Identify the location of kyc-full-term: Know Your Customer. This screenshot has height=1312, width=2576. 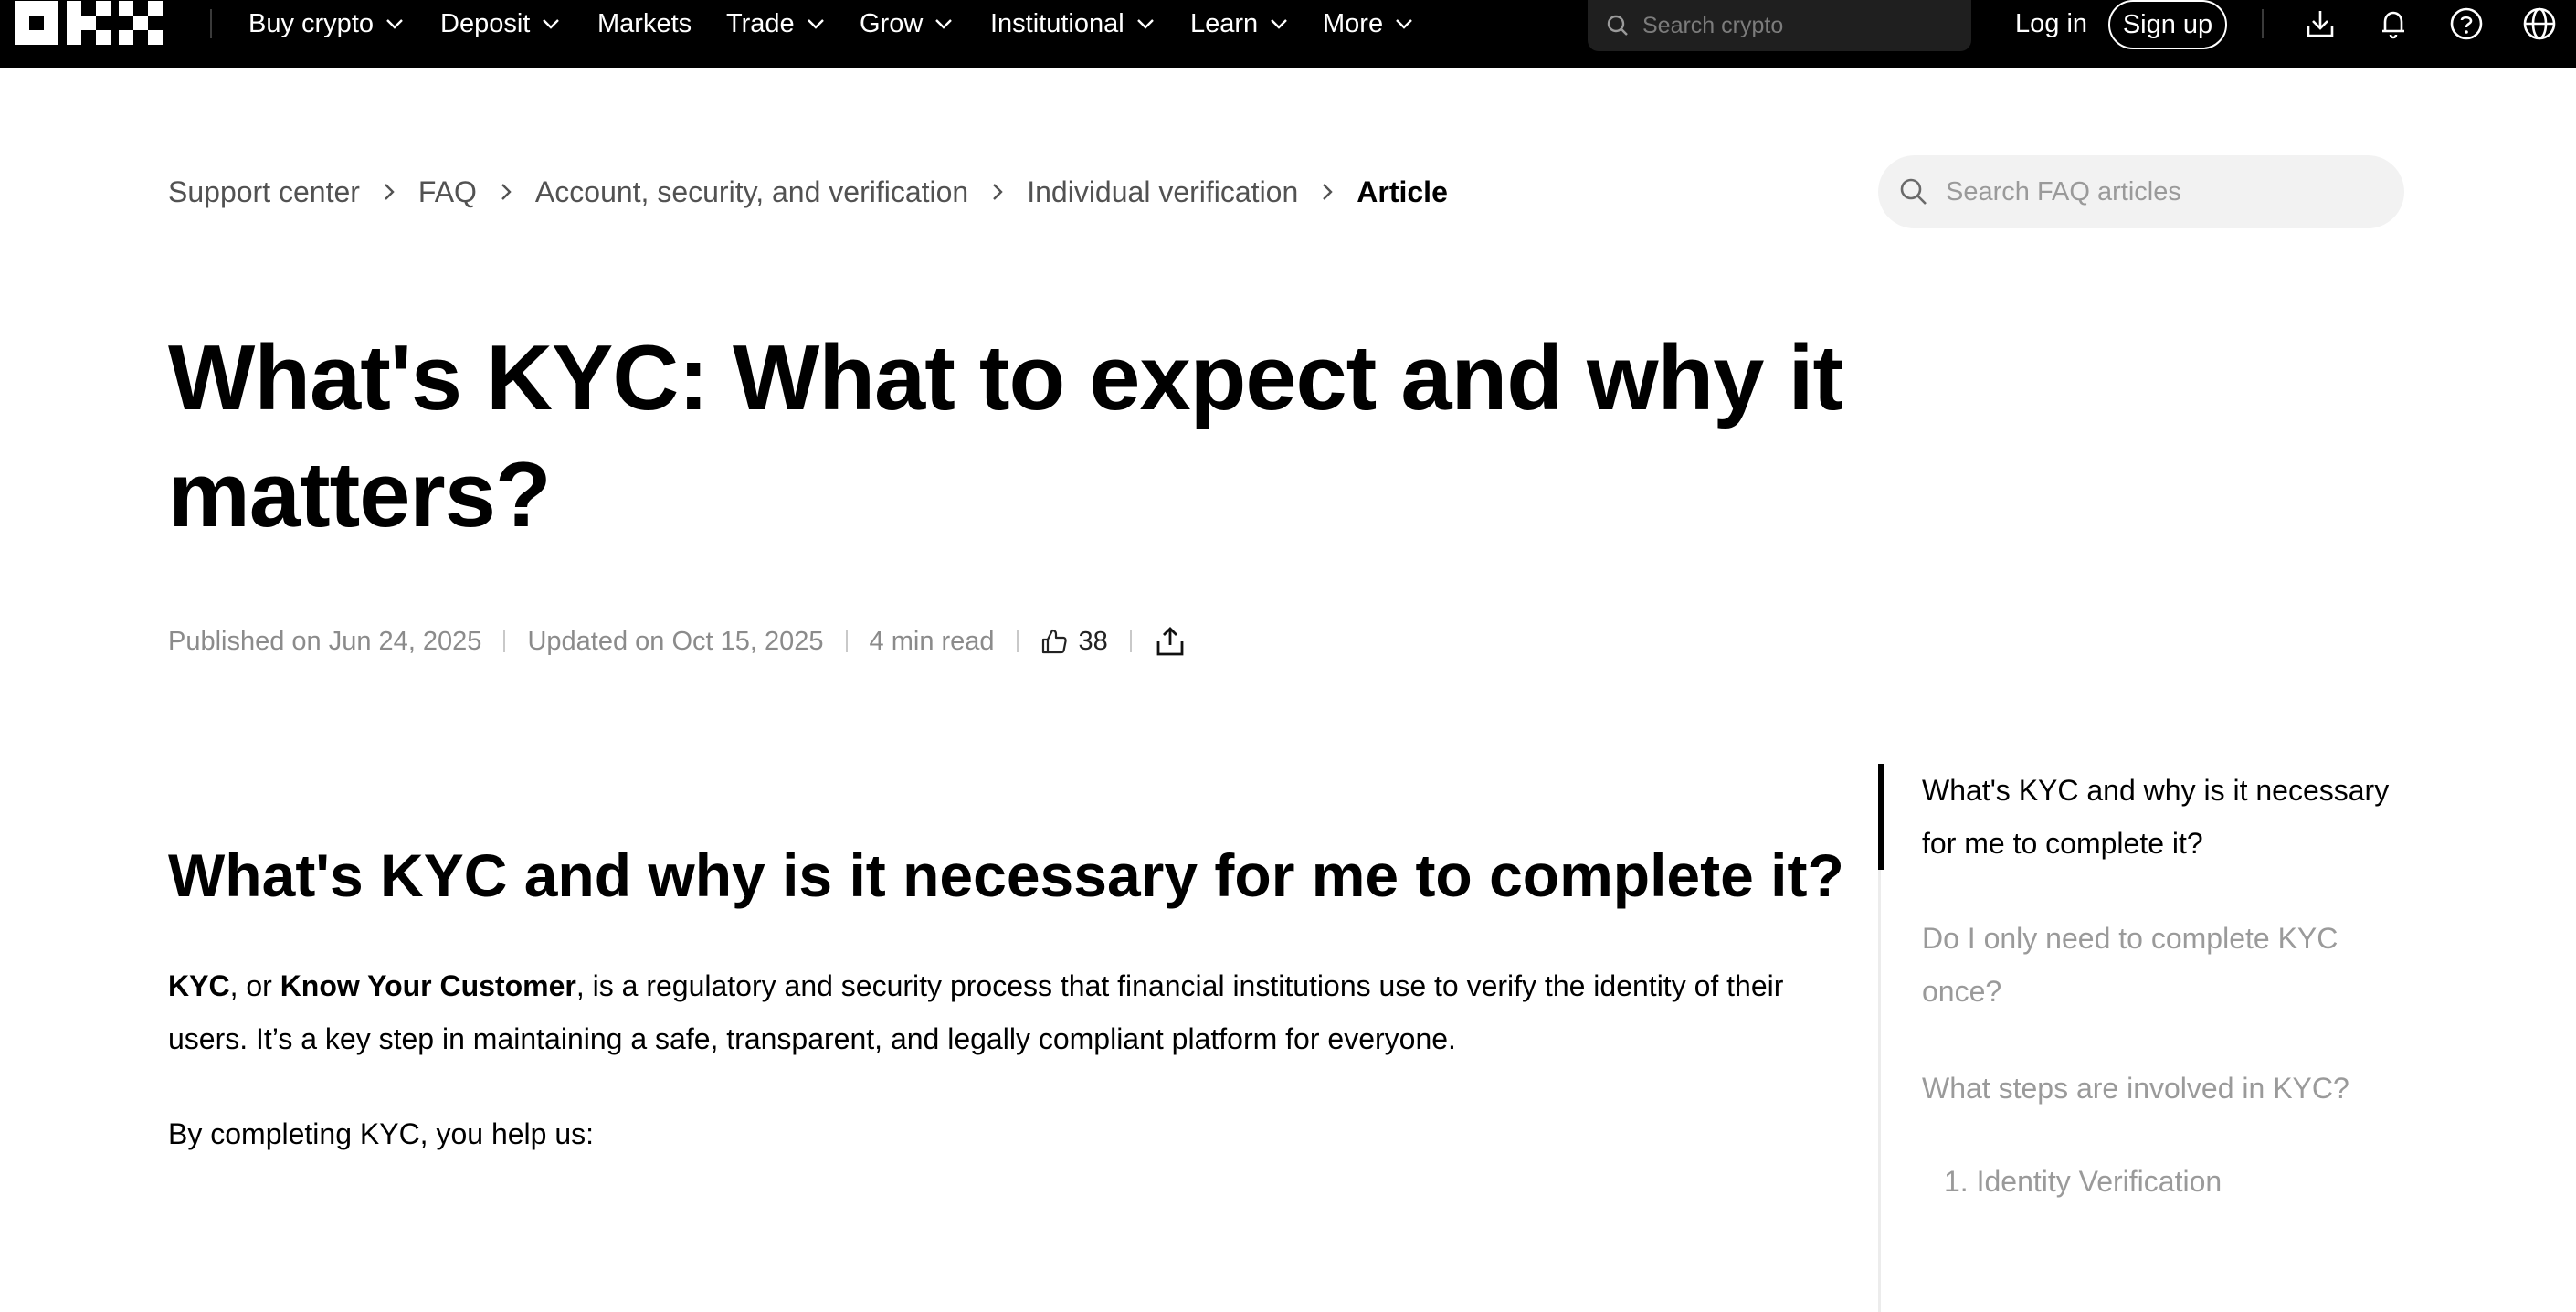
(428, 985).